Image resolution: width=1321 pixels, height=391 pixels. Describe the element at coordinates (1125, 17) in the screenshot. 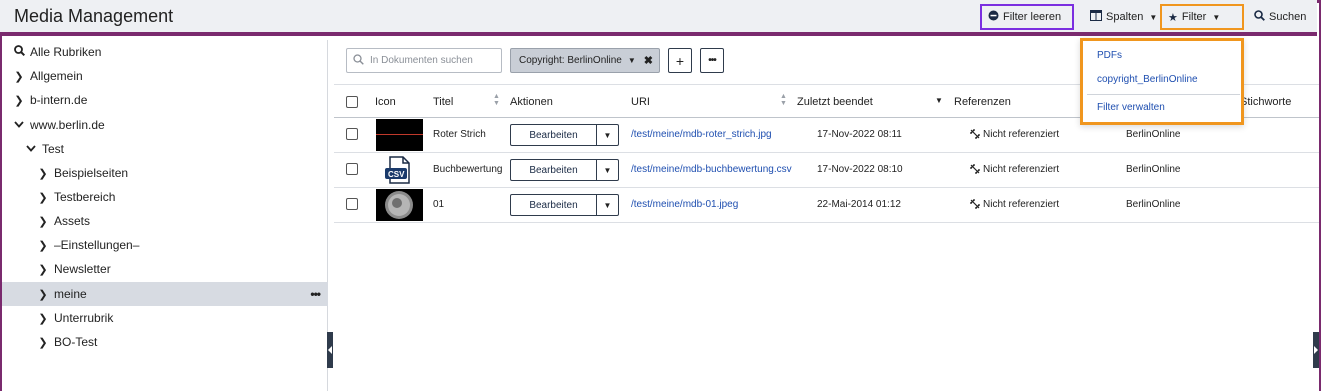

I see `columns-label: Spalten` at that location.